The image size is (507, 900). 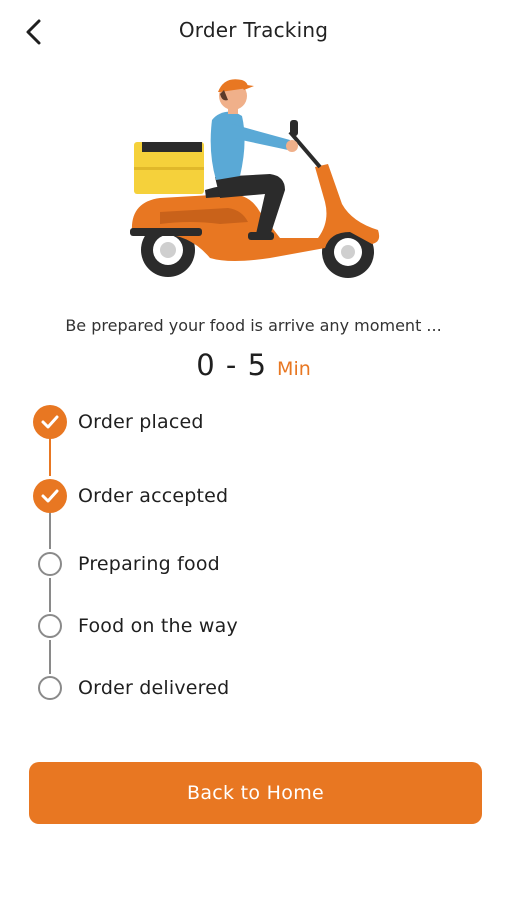 I want to click on step-label: Order placed, so click(x=141, y=422).